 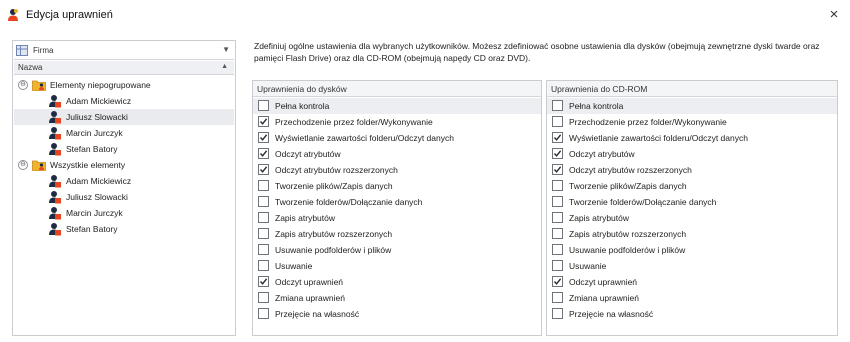 What do you see at coordinates (397, 314) in the screenshot?
I see `disk-permission-row: Przejęcie na własność` at bounding box center [397, 314].